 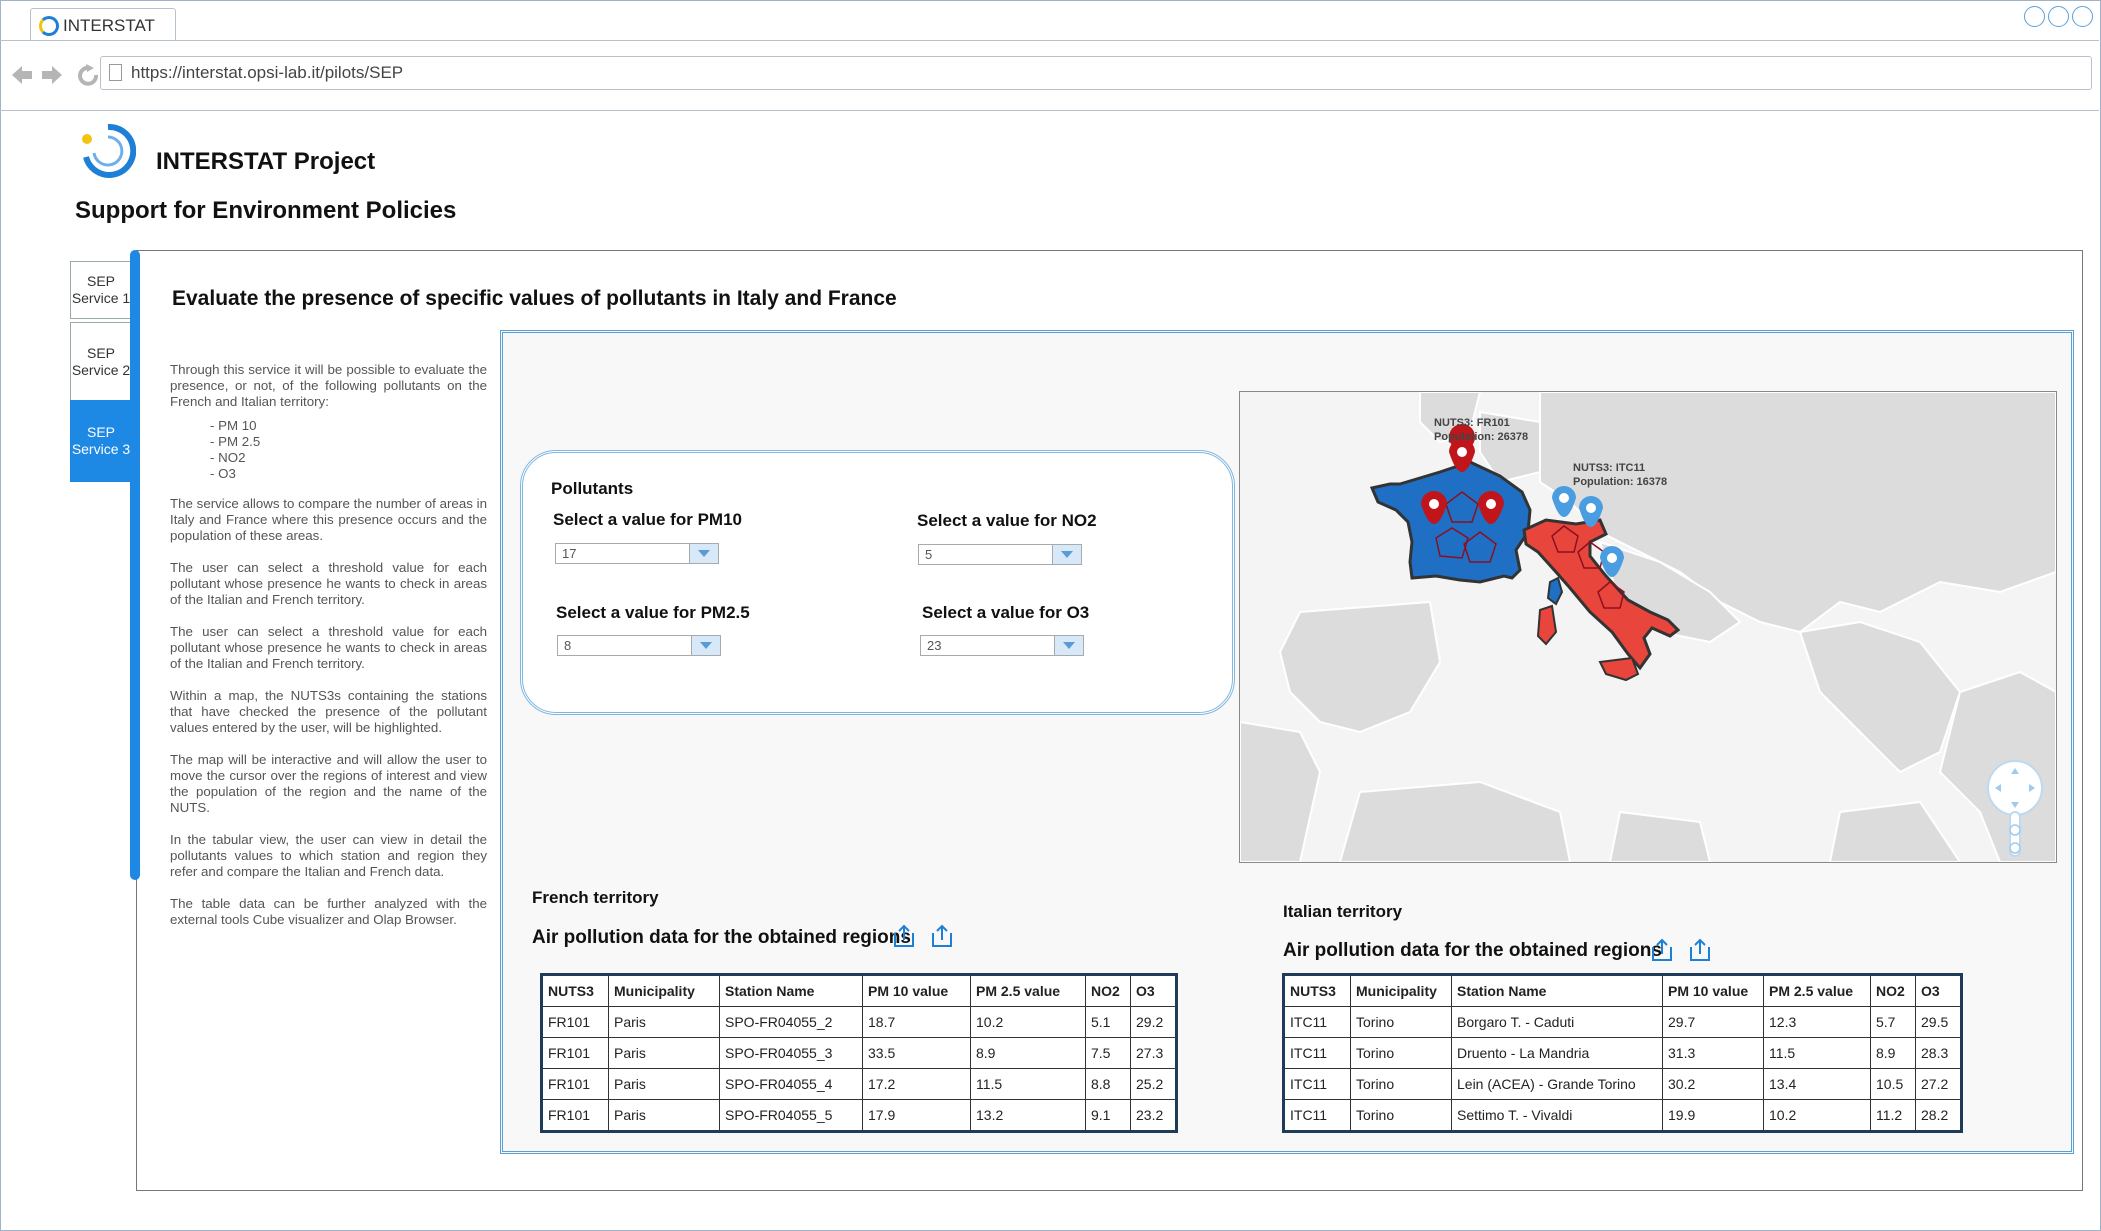 I want to click on address-bar: https://interstat.opsi-lab.it/pilots/SEP, so click(x=1096, y=73).